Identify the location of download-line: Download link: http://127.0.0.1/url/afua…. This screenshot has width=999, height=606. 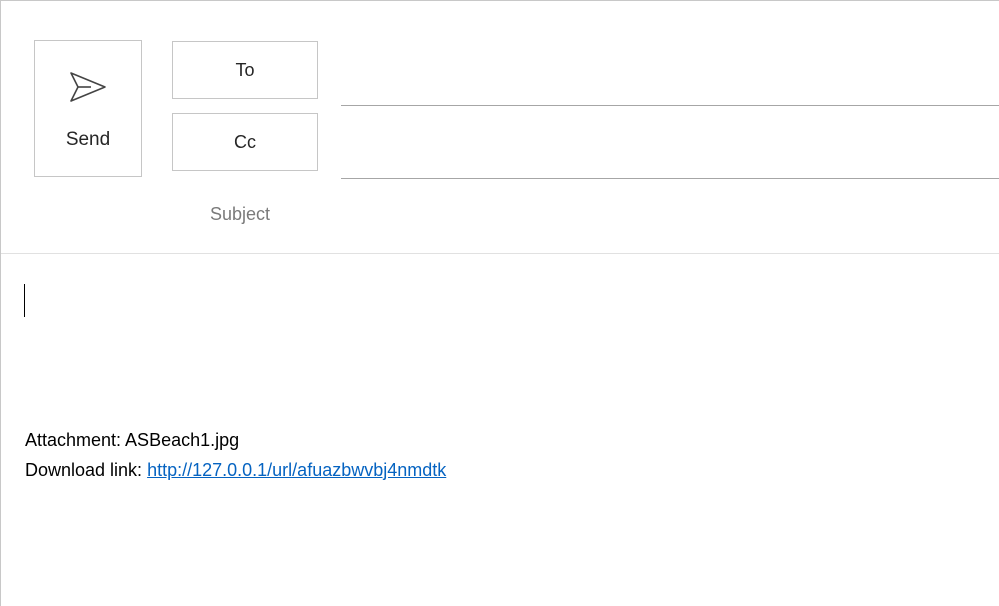
(235, 470).